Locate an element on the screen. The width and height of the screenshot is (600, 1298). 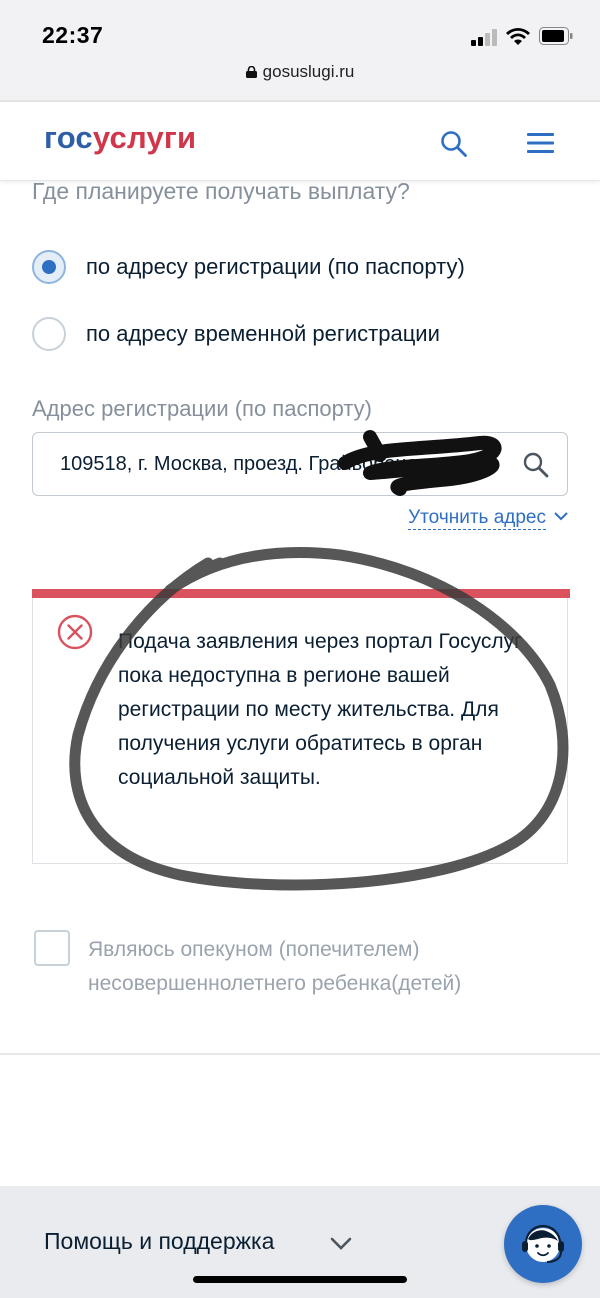
refine-address-link: Уточнить адрес is located at coordinates (488, 518).